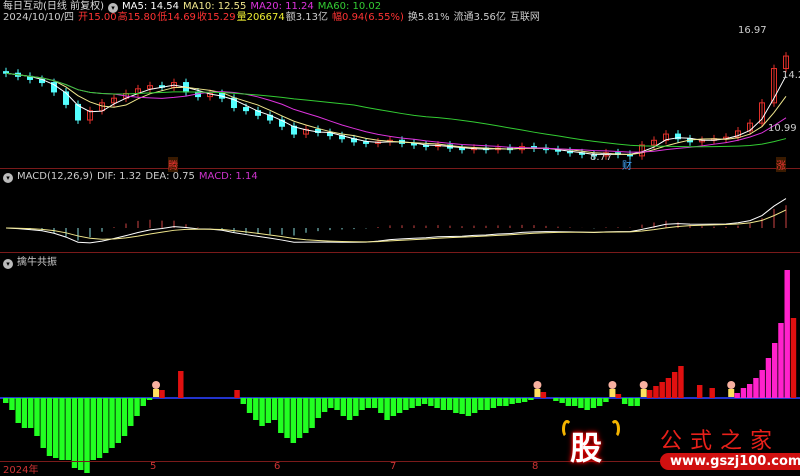  I want to click on watermark-brand: 股, so click(586, 448).